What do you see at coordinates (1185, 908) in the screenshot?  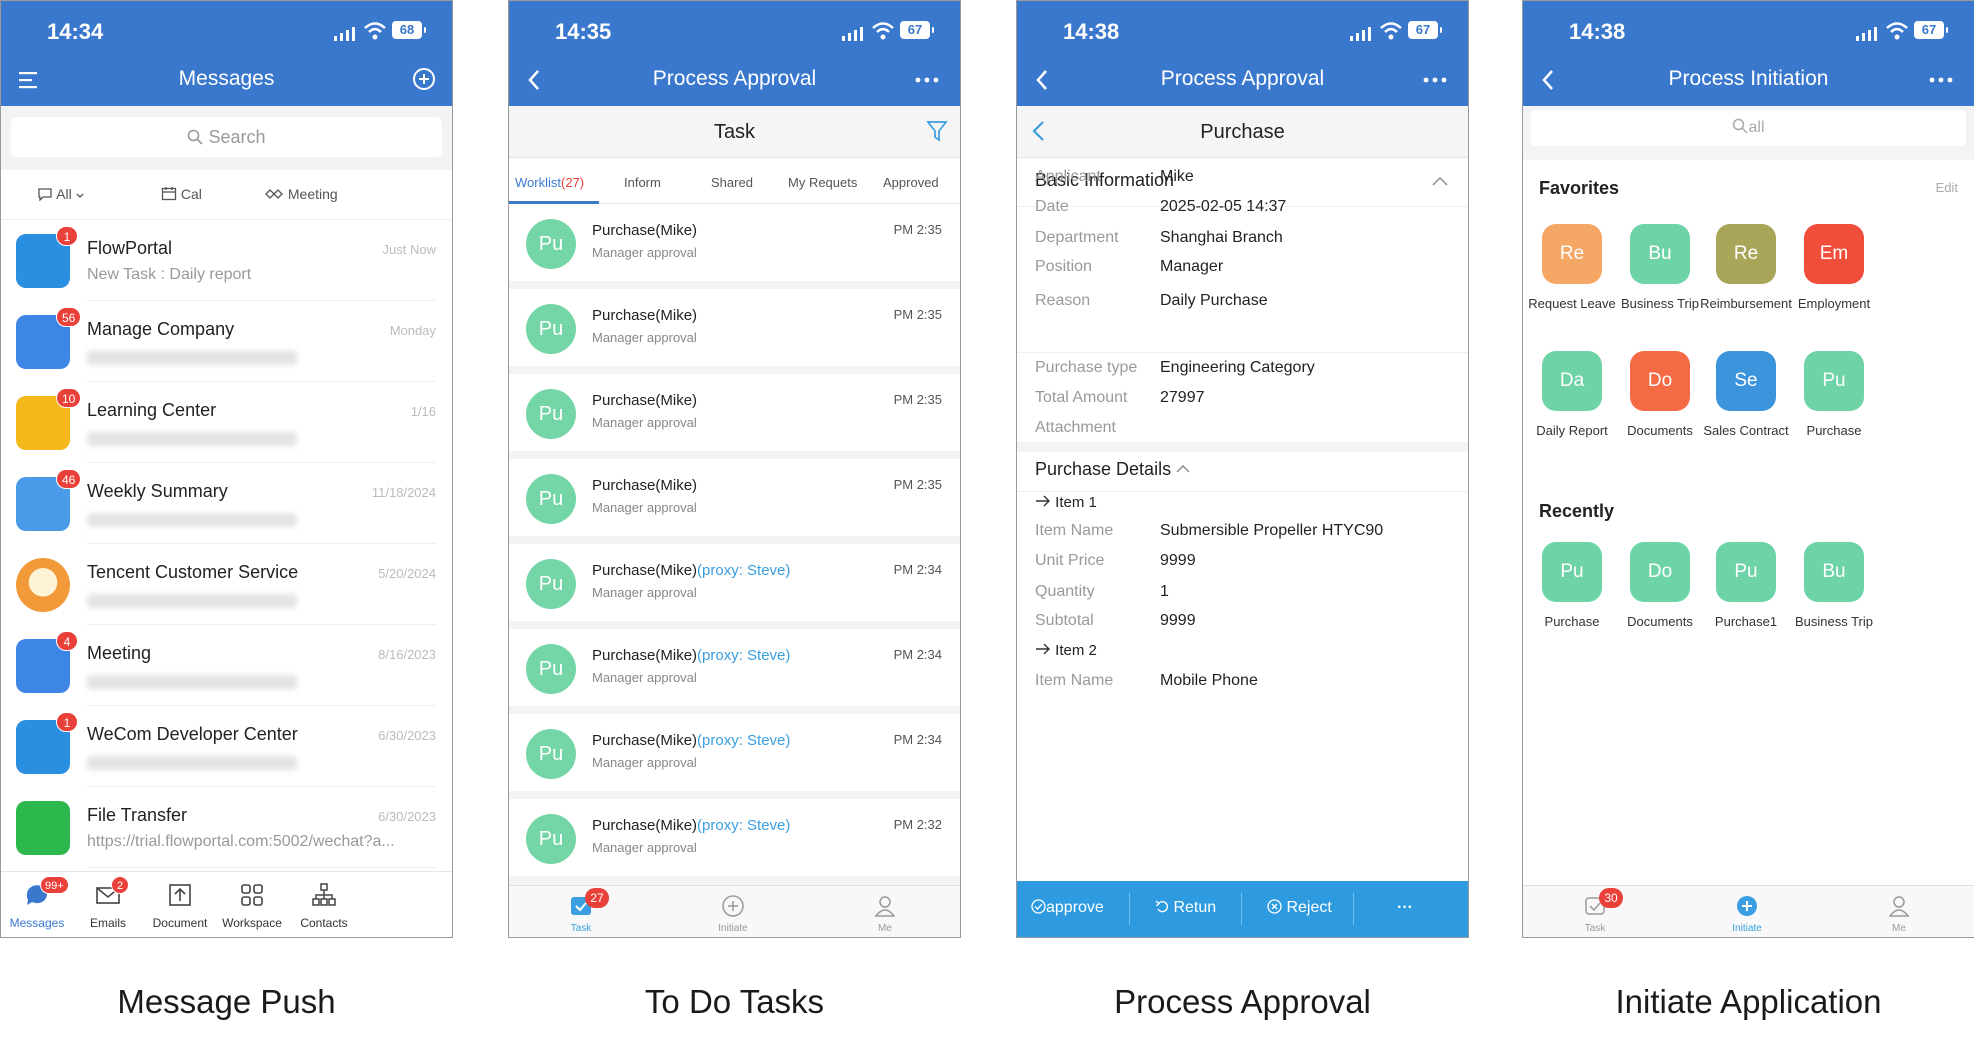 I see `return-button: Retun` at bounding box center [1185, 908].